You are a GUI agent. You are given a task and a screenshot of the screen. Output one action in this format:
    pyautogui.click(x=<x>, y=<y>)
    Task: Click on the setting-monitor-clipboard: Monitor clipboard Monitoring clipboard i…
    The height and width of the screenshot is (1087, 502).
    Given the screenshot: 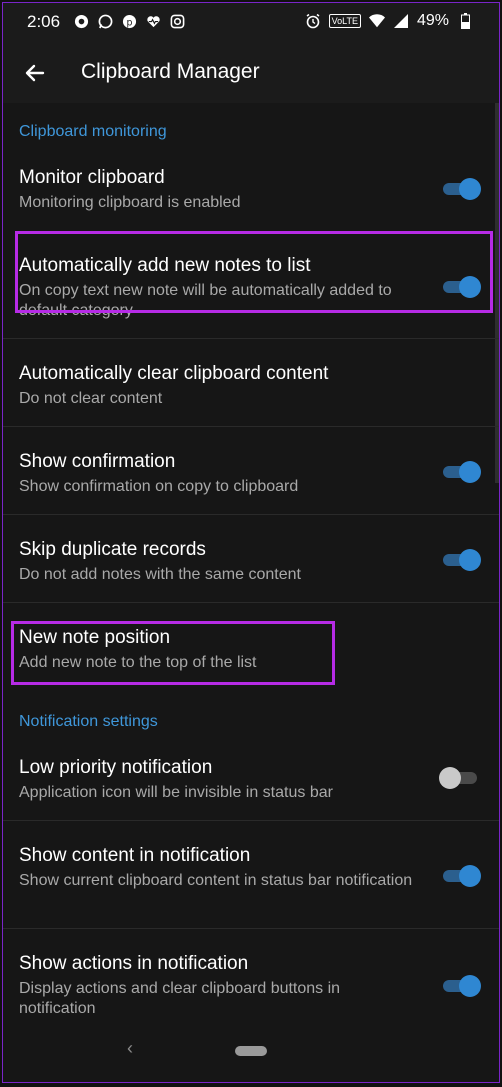 What is the action you would take?
    pyautogui.click(x=251, y=191)
    